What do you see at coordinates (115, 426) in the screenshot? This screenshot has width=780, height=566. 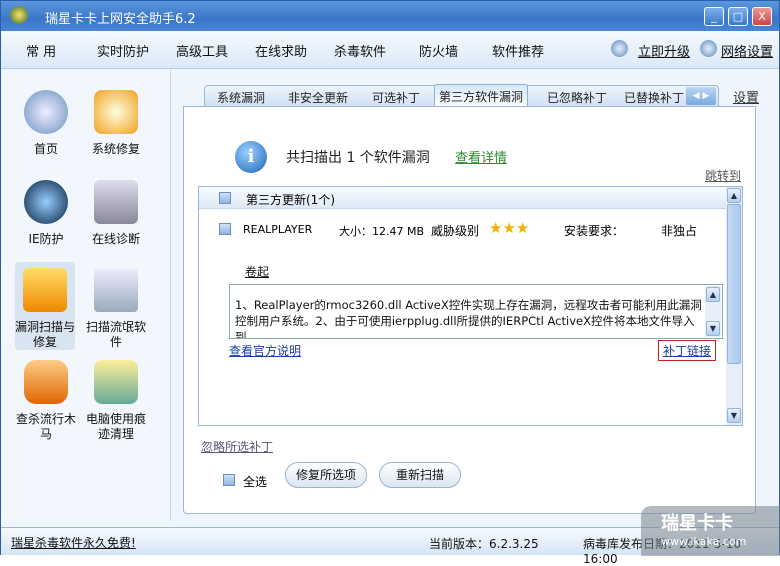 I see `sidebar-label: 电脑使用痕迹清理` at bounding box center [115, 426].